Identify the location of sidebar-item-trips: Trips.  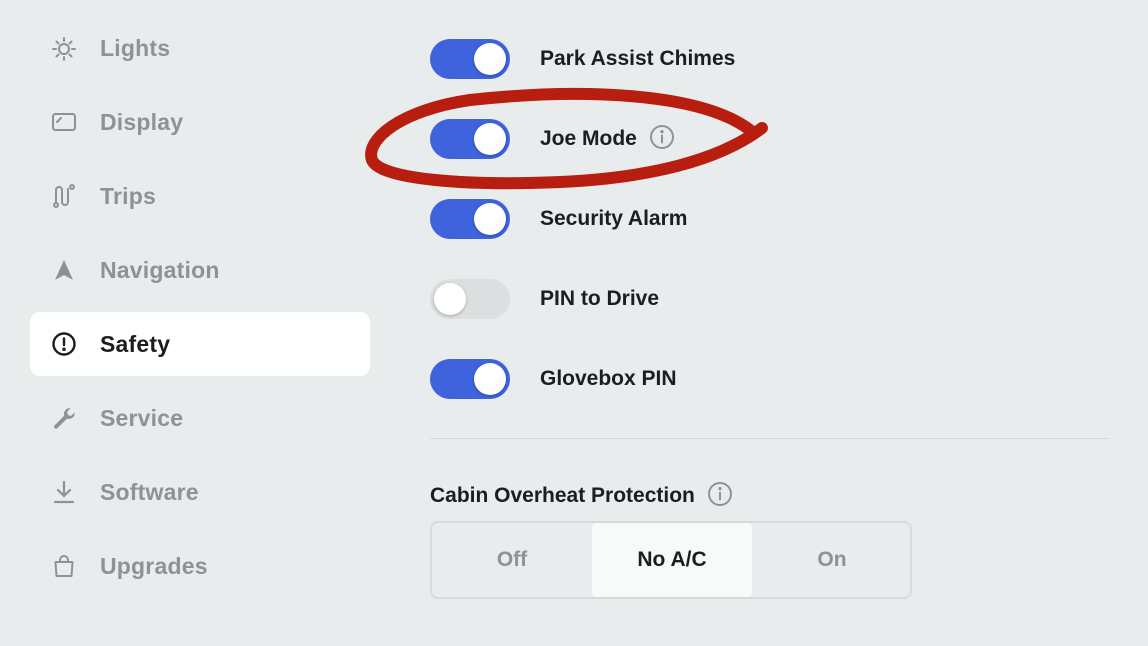
(200, 196).